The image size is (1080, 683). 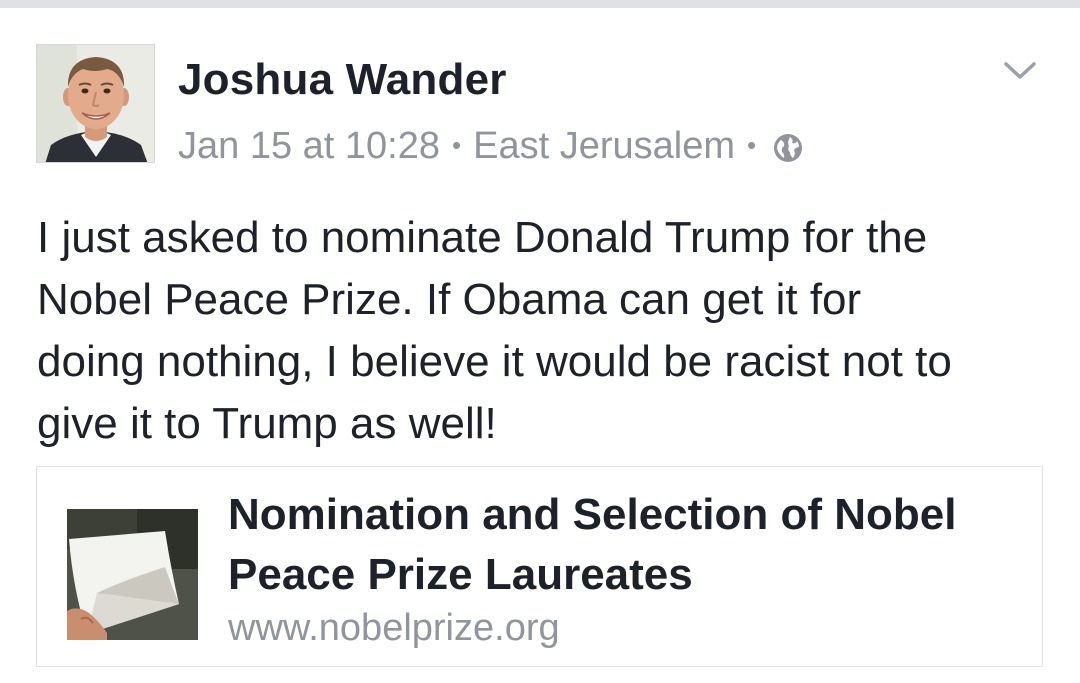 What do you see at coordinates (394, 628) in the screenshot?
I see `link-domain: www.nobelprize.org` at bounding box center [394, 628].